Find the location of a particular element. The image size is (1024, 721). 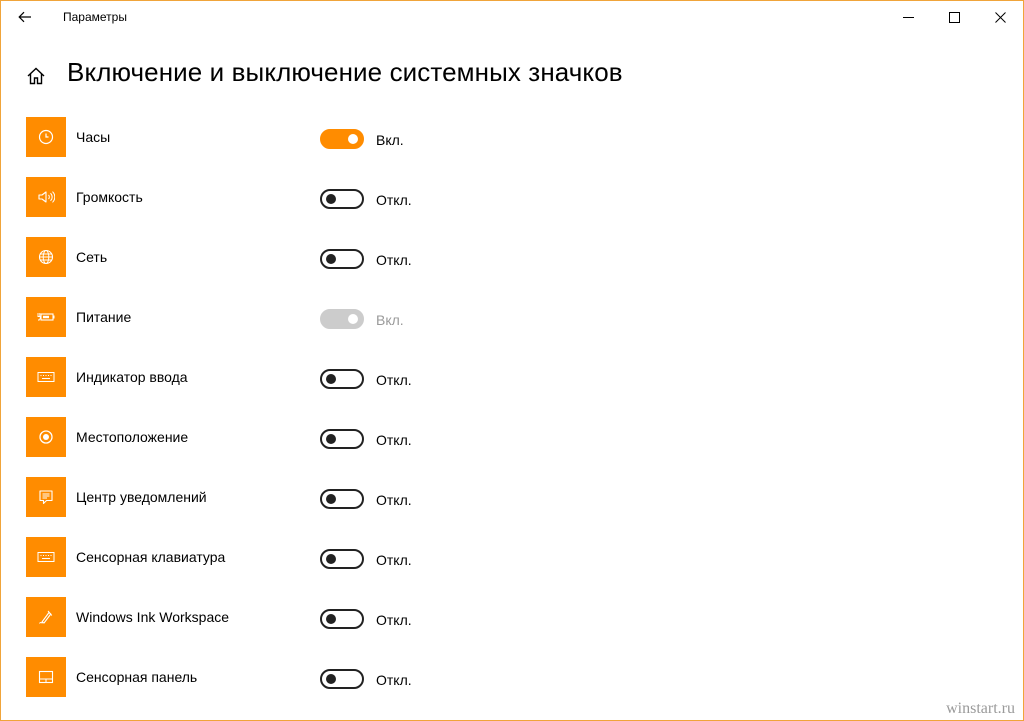

action-center-icon is located at coordinates (46, 497).